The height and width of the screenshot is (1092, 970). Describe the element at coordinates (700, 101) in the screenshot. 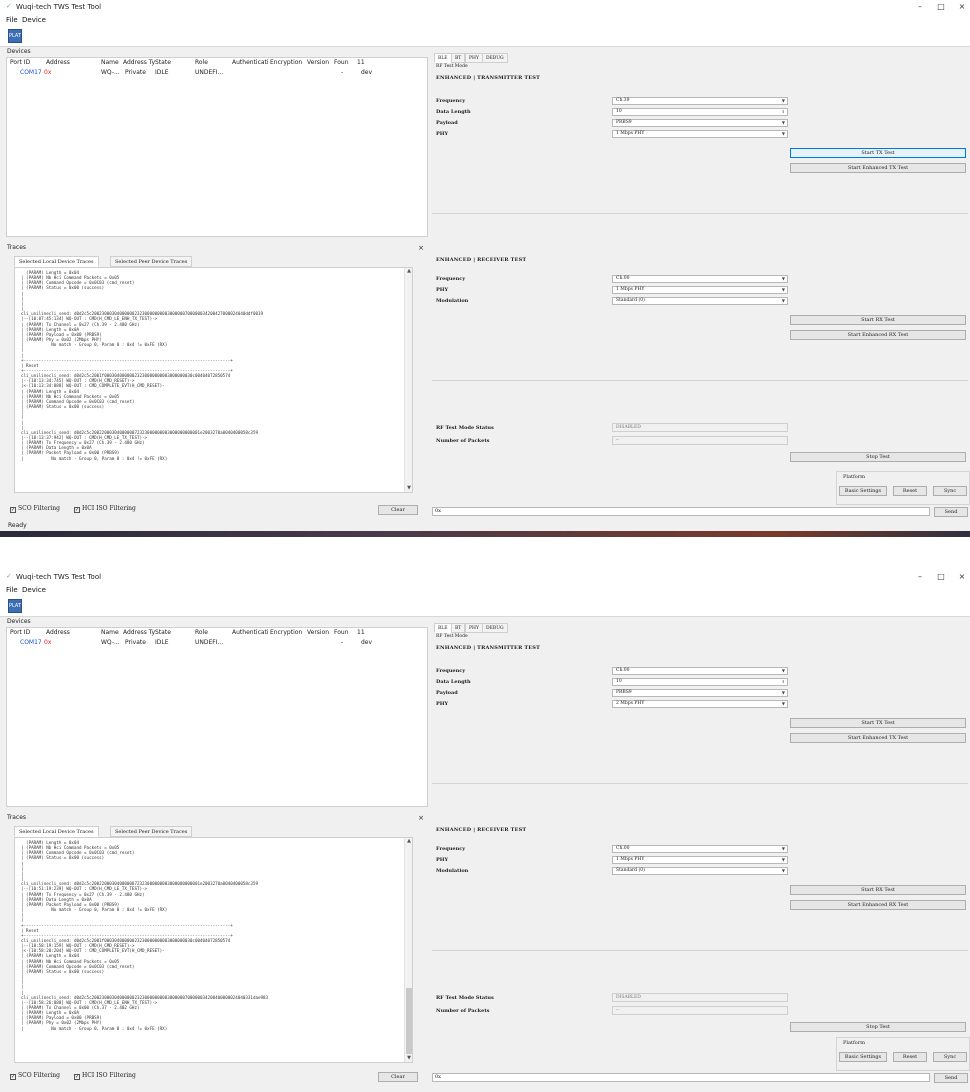

I see `tx-frequency-select: Ch.39 ▼` at that location.